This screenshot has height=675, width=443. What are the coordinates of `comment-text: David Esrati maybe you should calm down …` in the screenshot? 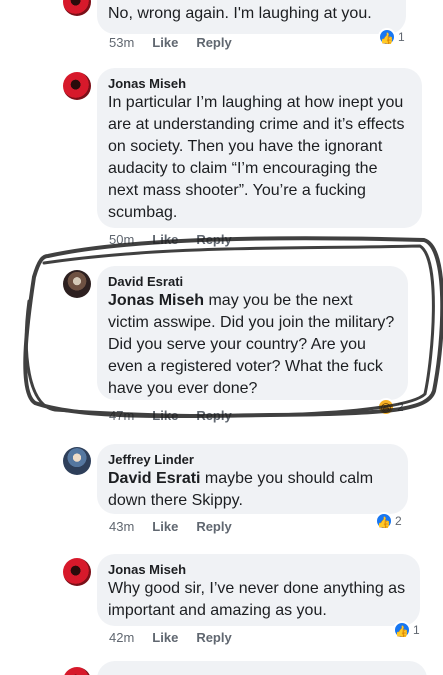 It's located at (252, 490).